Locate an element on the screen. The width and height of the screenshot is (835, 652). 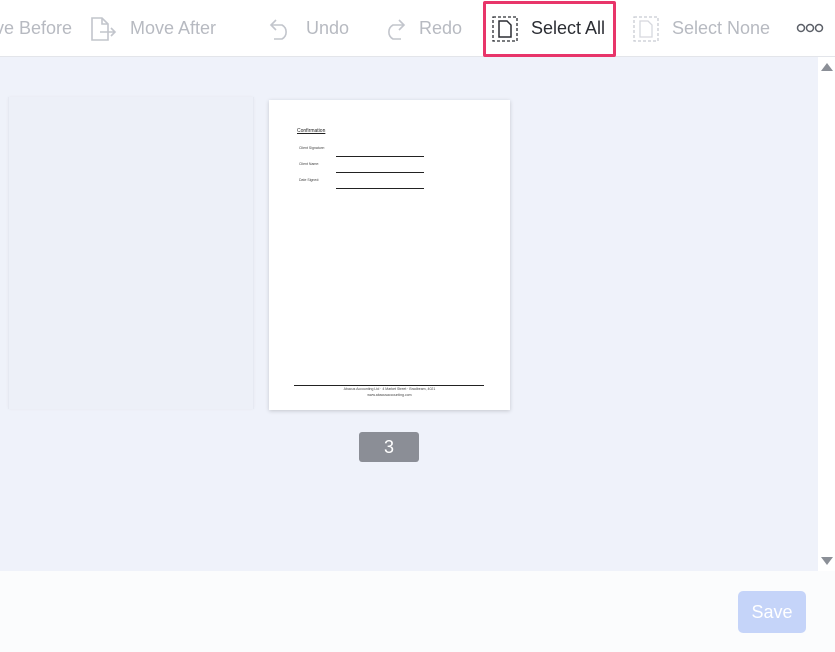
page-thumbnail-previous is located at coordinates (131, 253).